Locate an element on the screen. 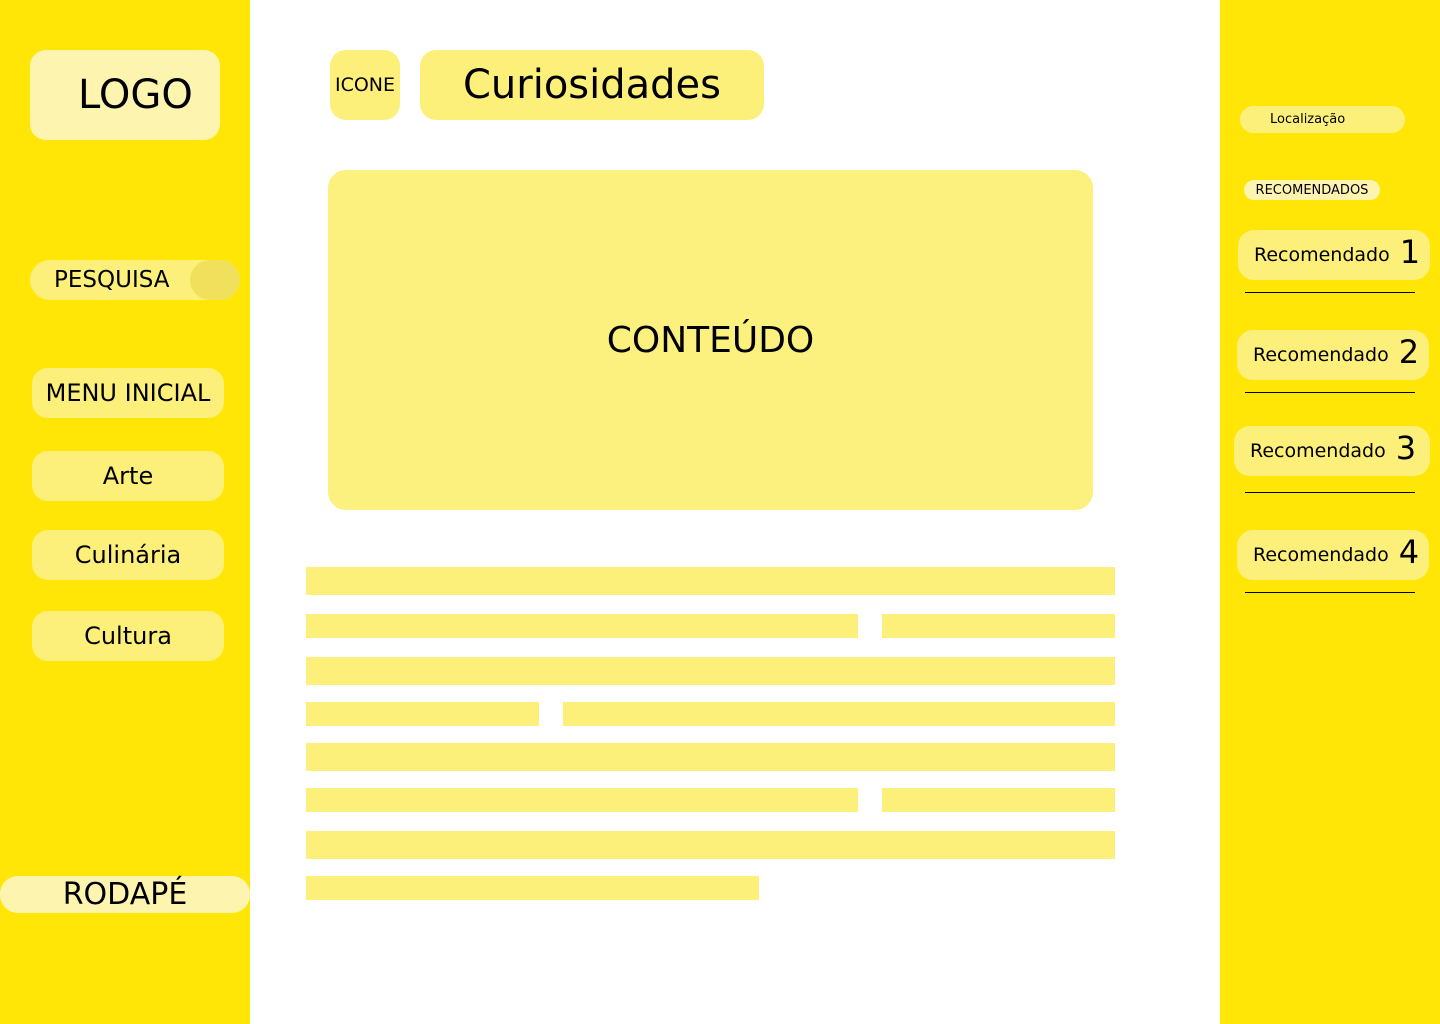 The width and height of the screenshot is (1440, 1024). logo: LOGO is located at coordinates (125, 95).